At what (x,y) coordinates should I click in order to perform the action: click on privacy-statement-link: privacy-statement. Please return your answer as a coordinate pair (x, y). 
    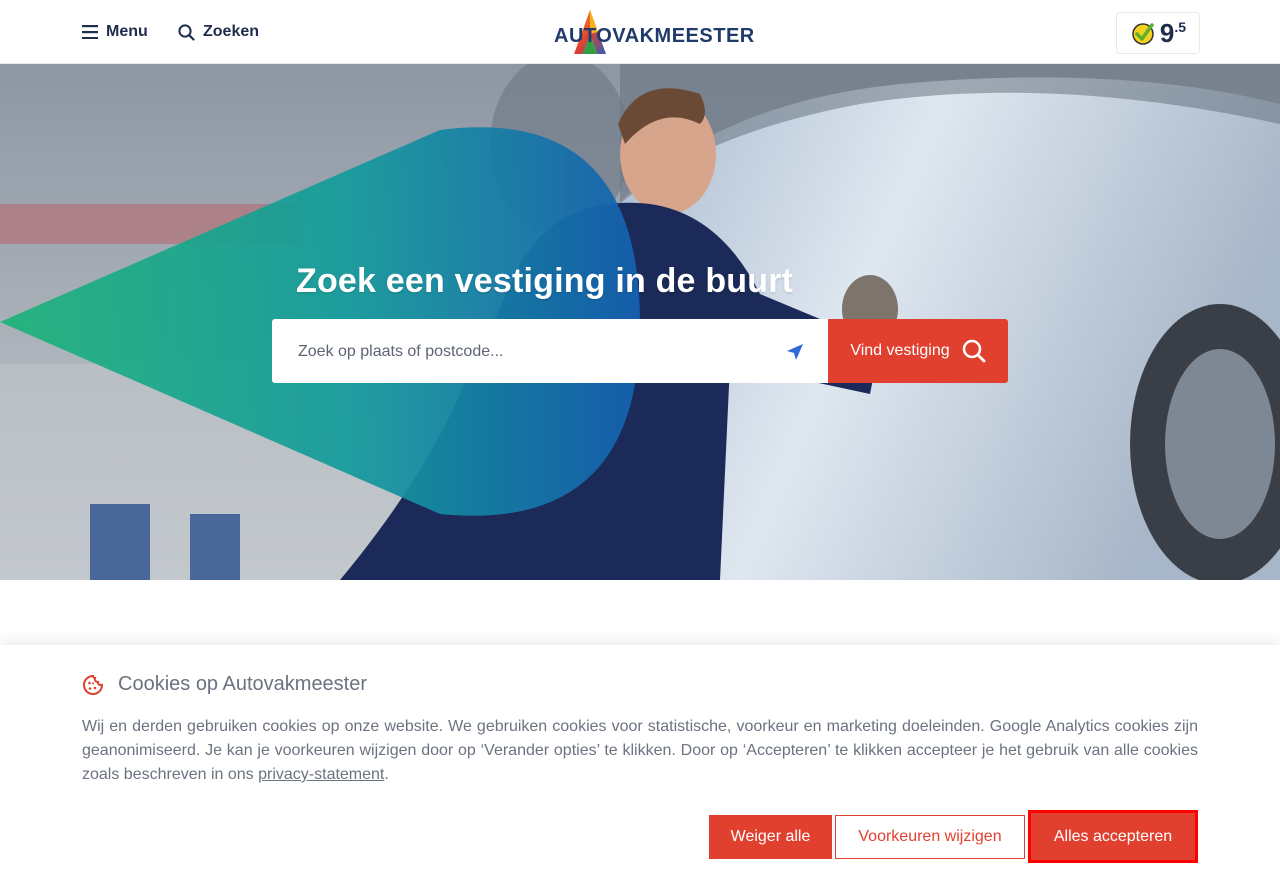
    Looking at the image, I should click on (321, 774).